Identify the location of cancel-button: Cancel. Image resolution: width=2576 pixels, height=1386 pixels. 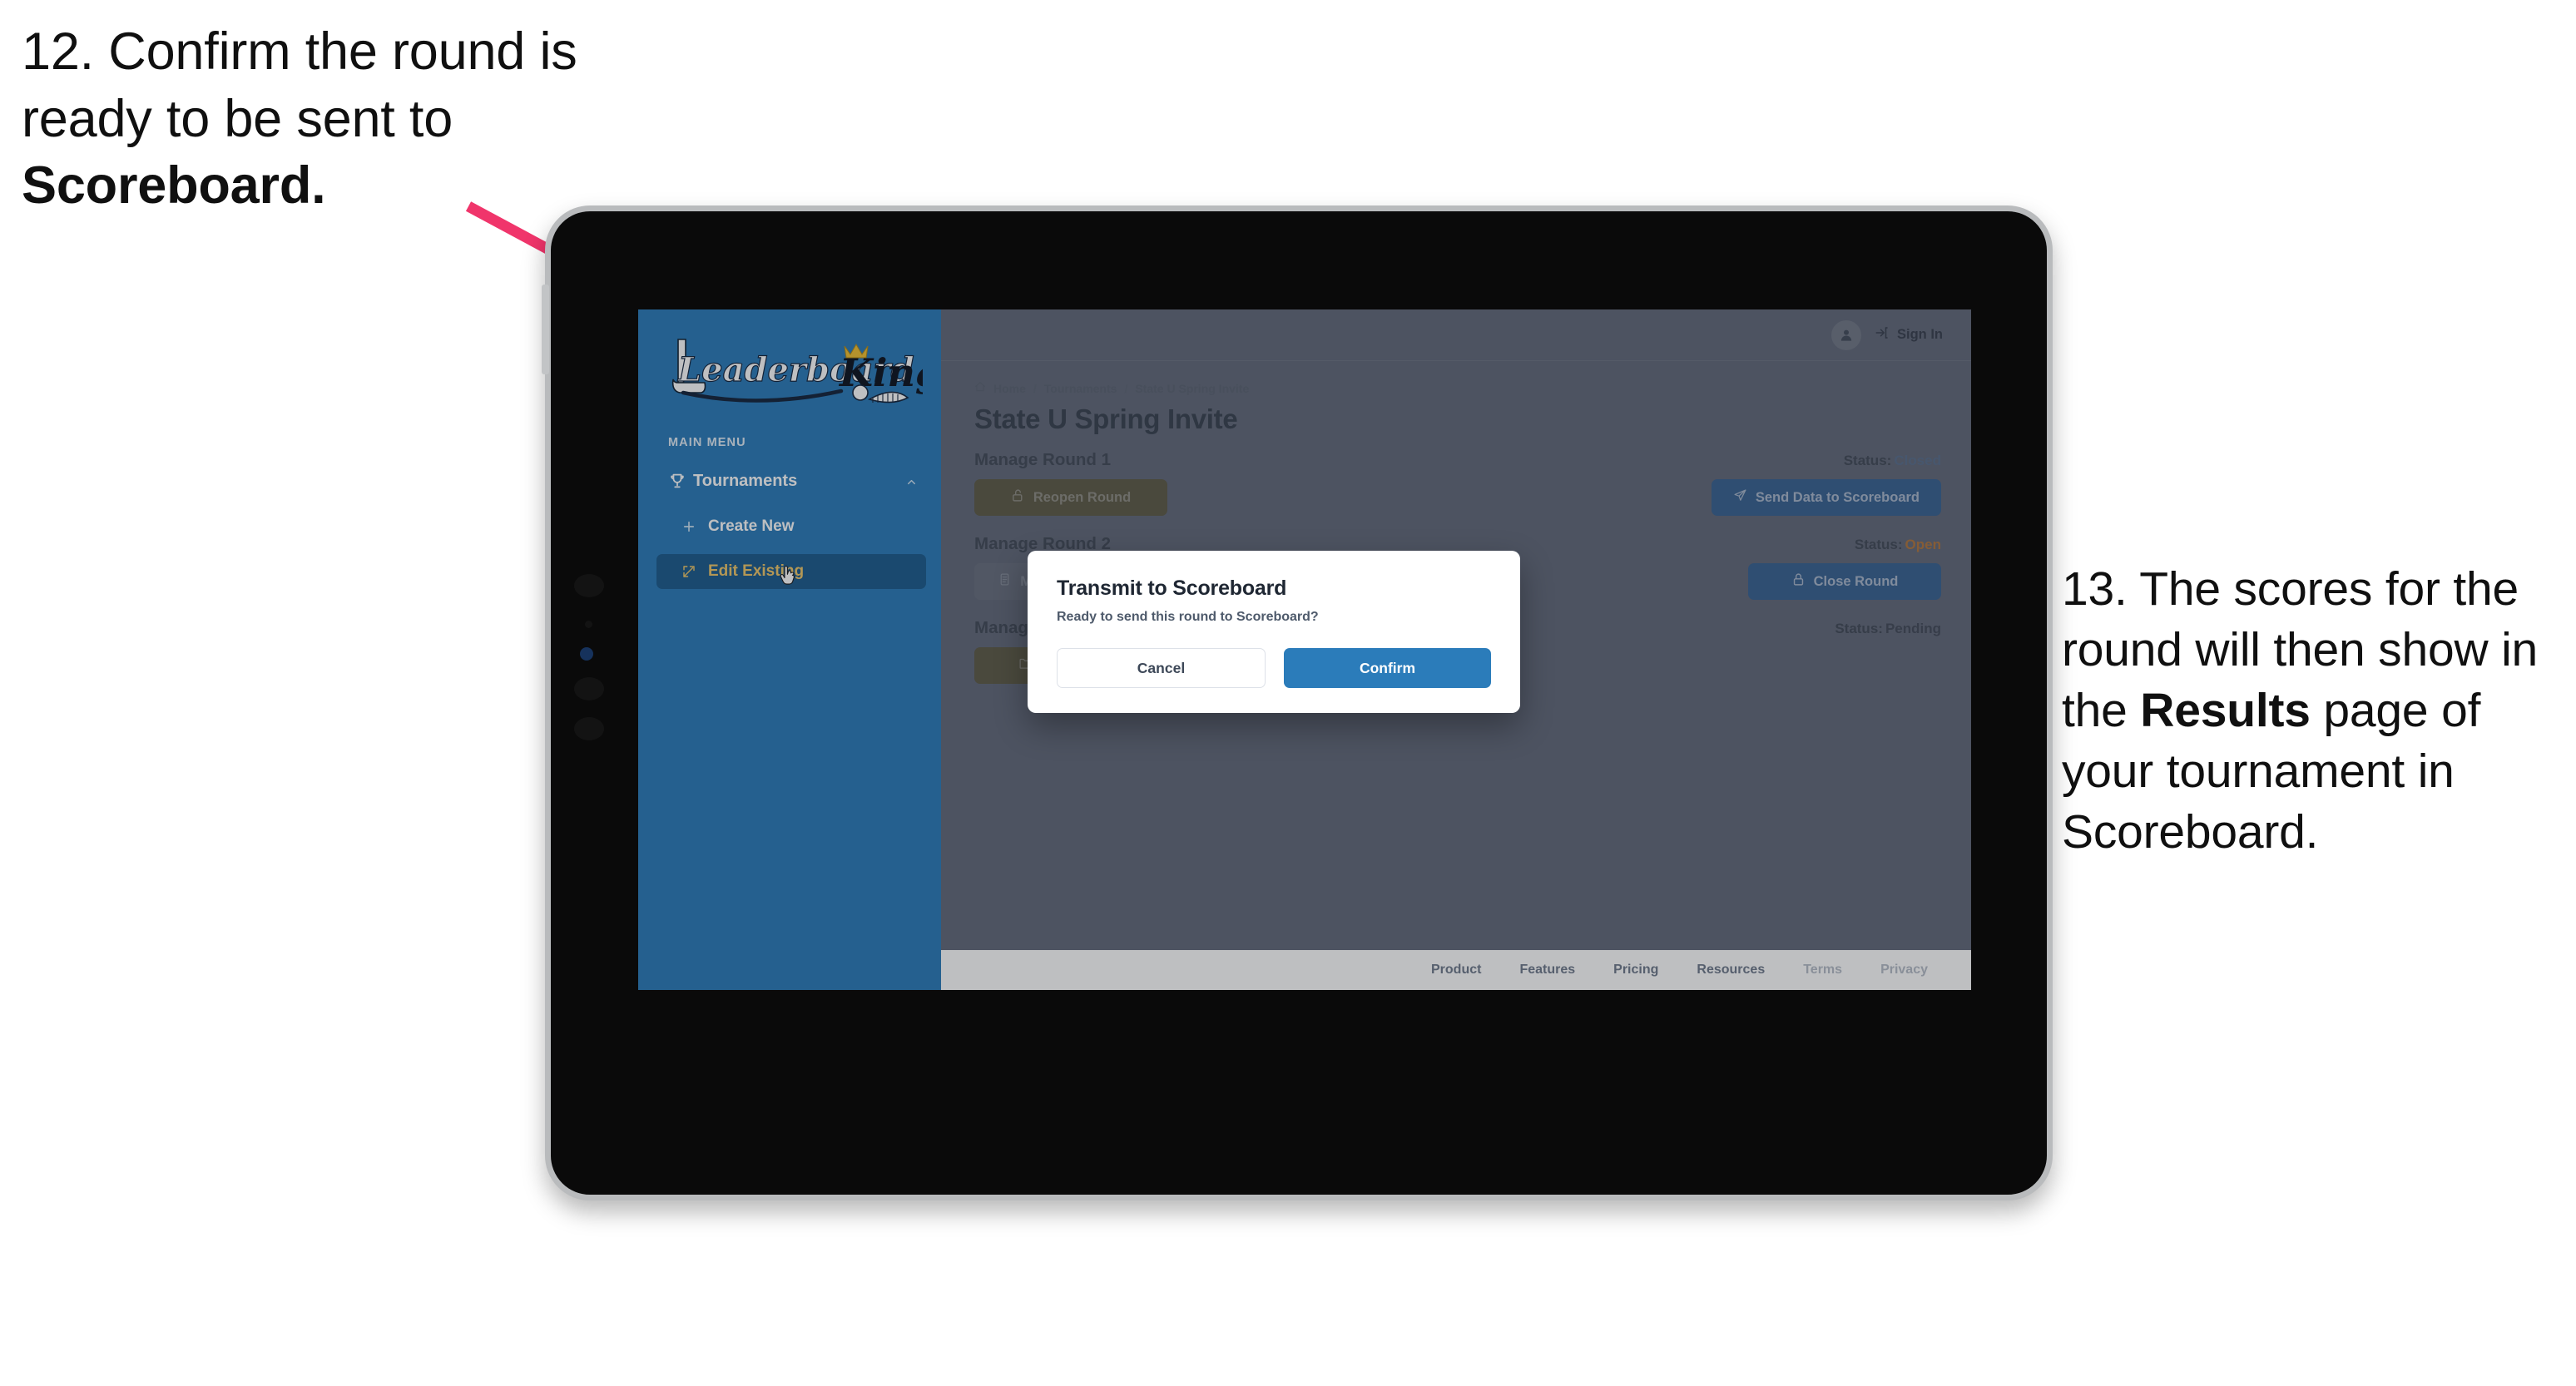
(1161, 668).